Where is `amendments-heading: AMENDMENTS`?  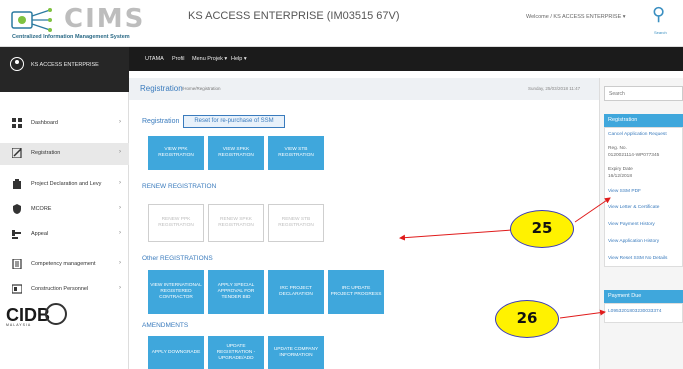 amendments-heading: AMENDMENTS is located at coordinates (165, 325).